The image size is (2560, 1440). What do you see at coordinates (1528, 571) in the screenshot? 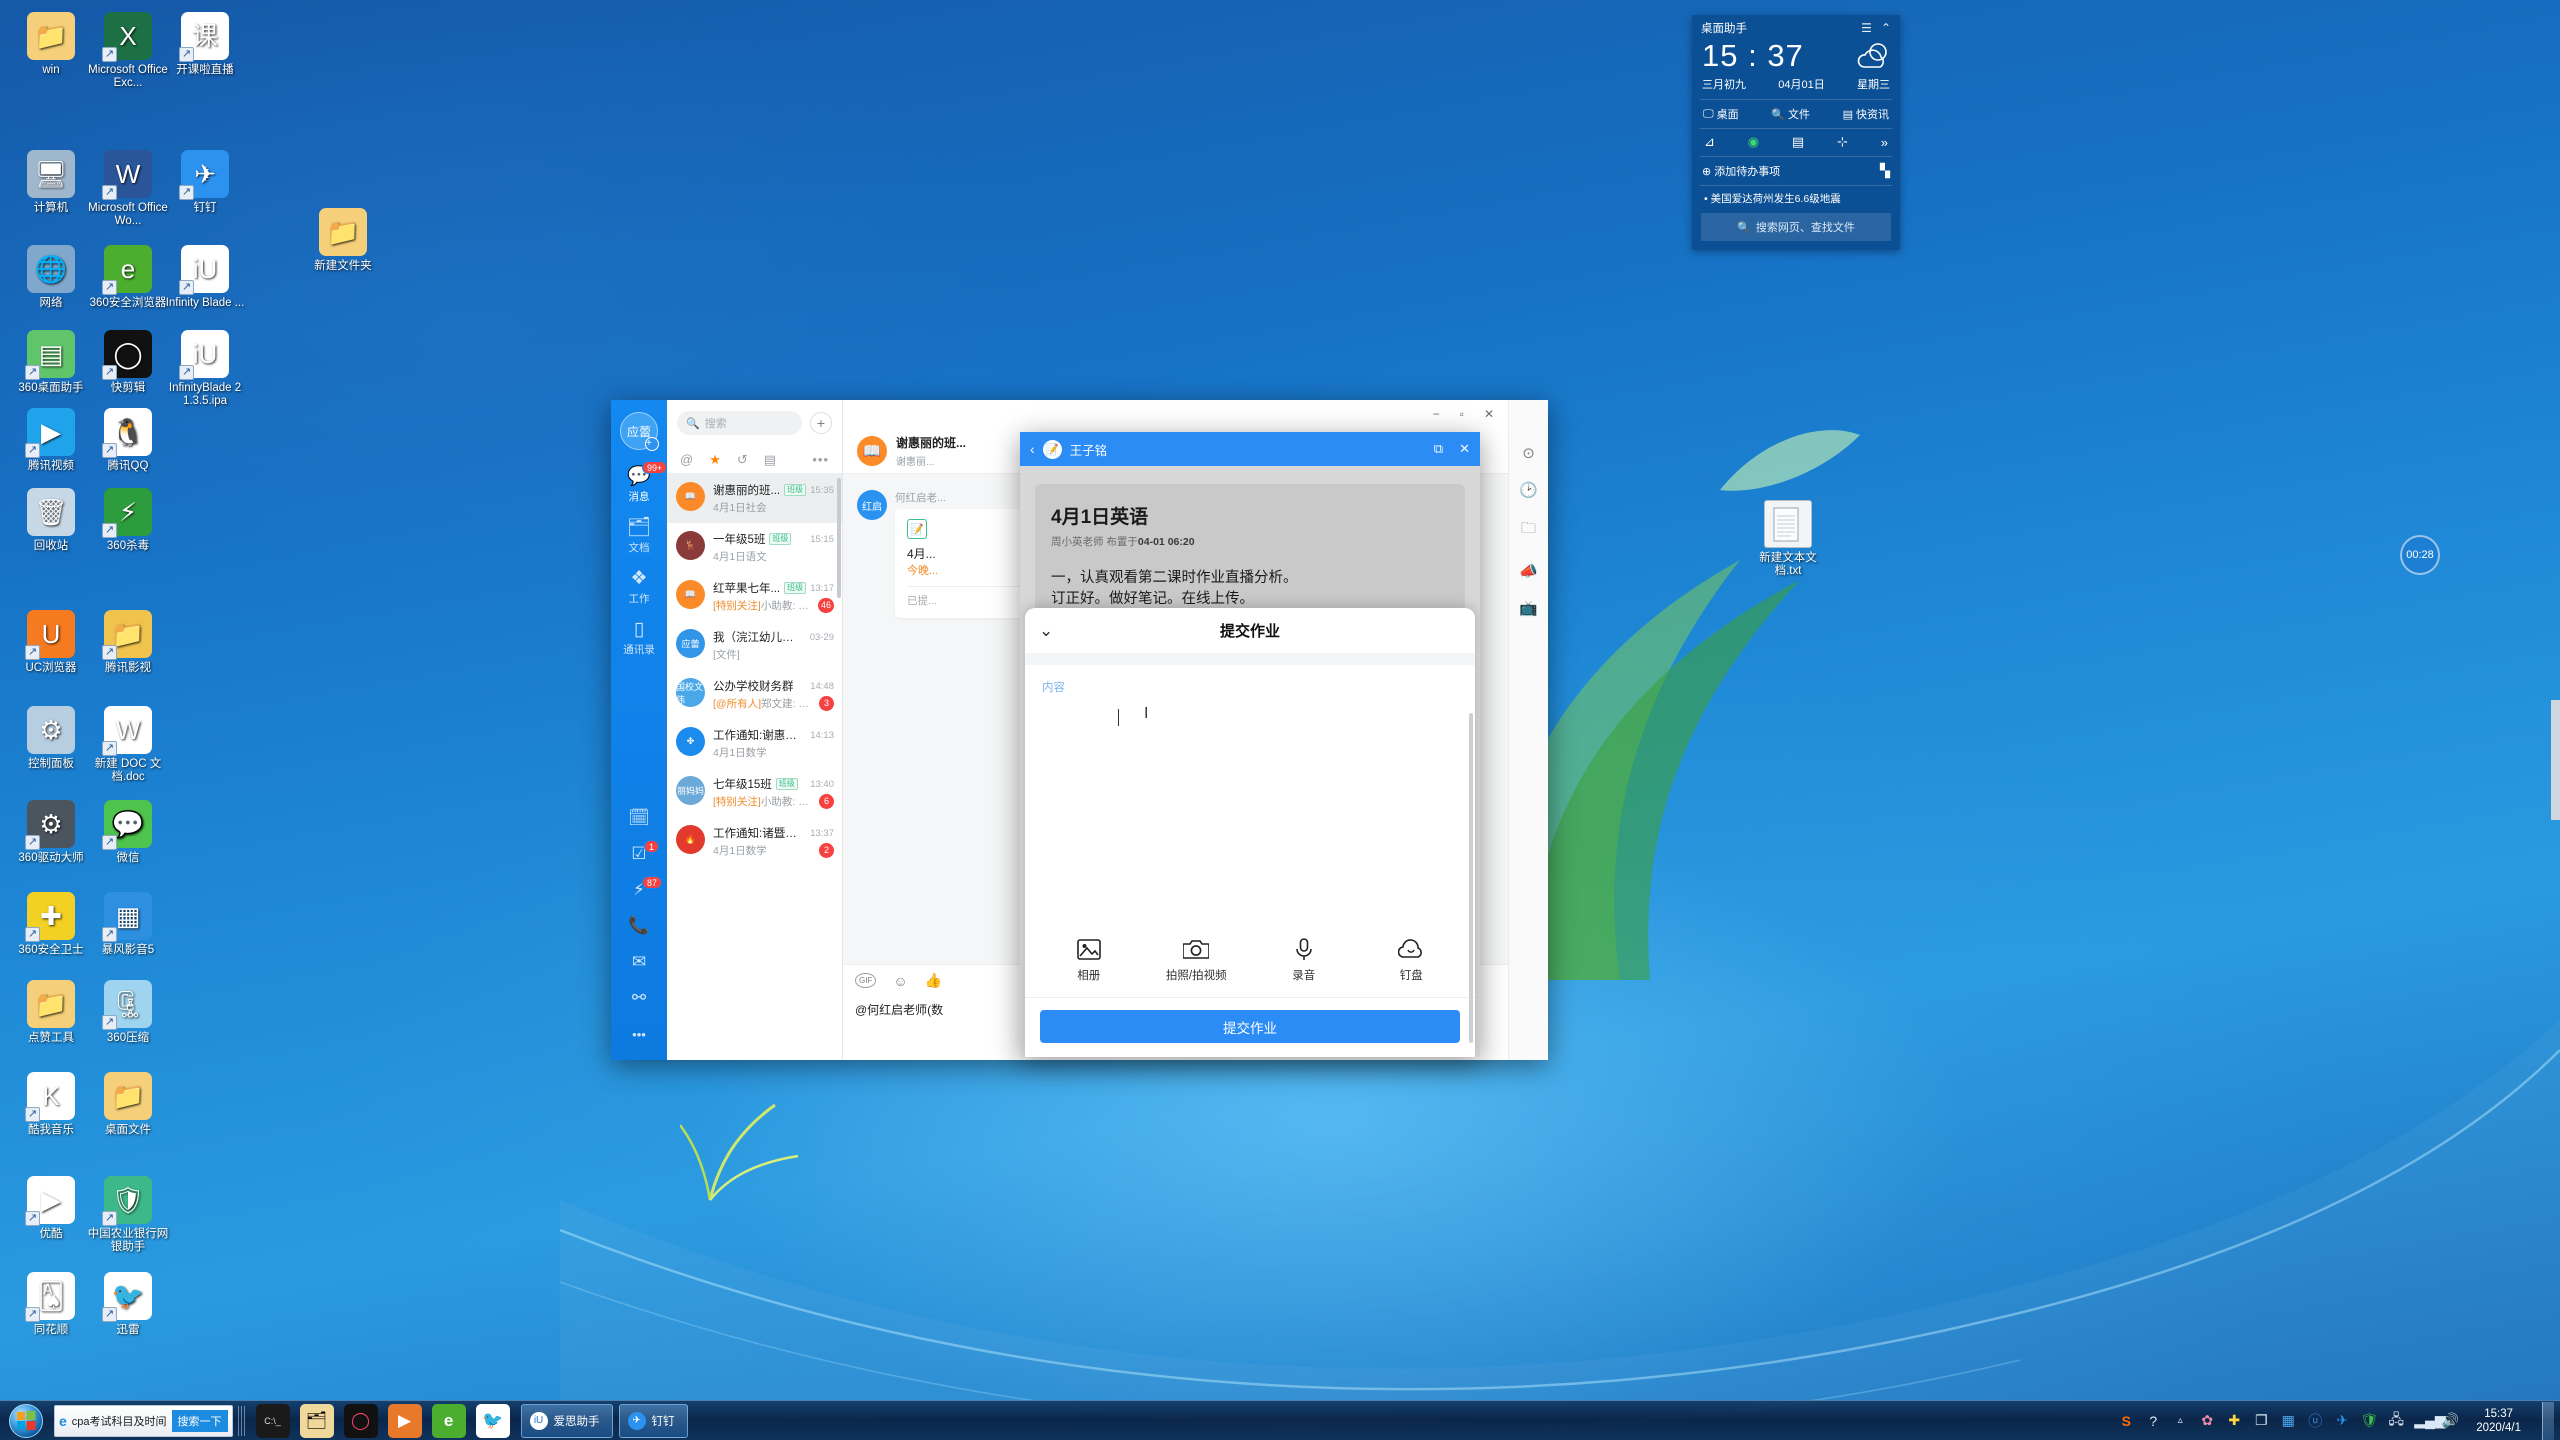
I see `announce-panel-icon: 📣` at bounding box center [1528, 571].